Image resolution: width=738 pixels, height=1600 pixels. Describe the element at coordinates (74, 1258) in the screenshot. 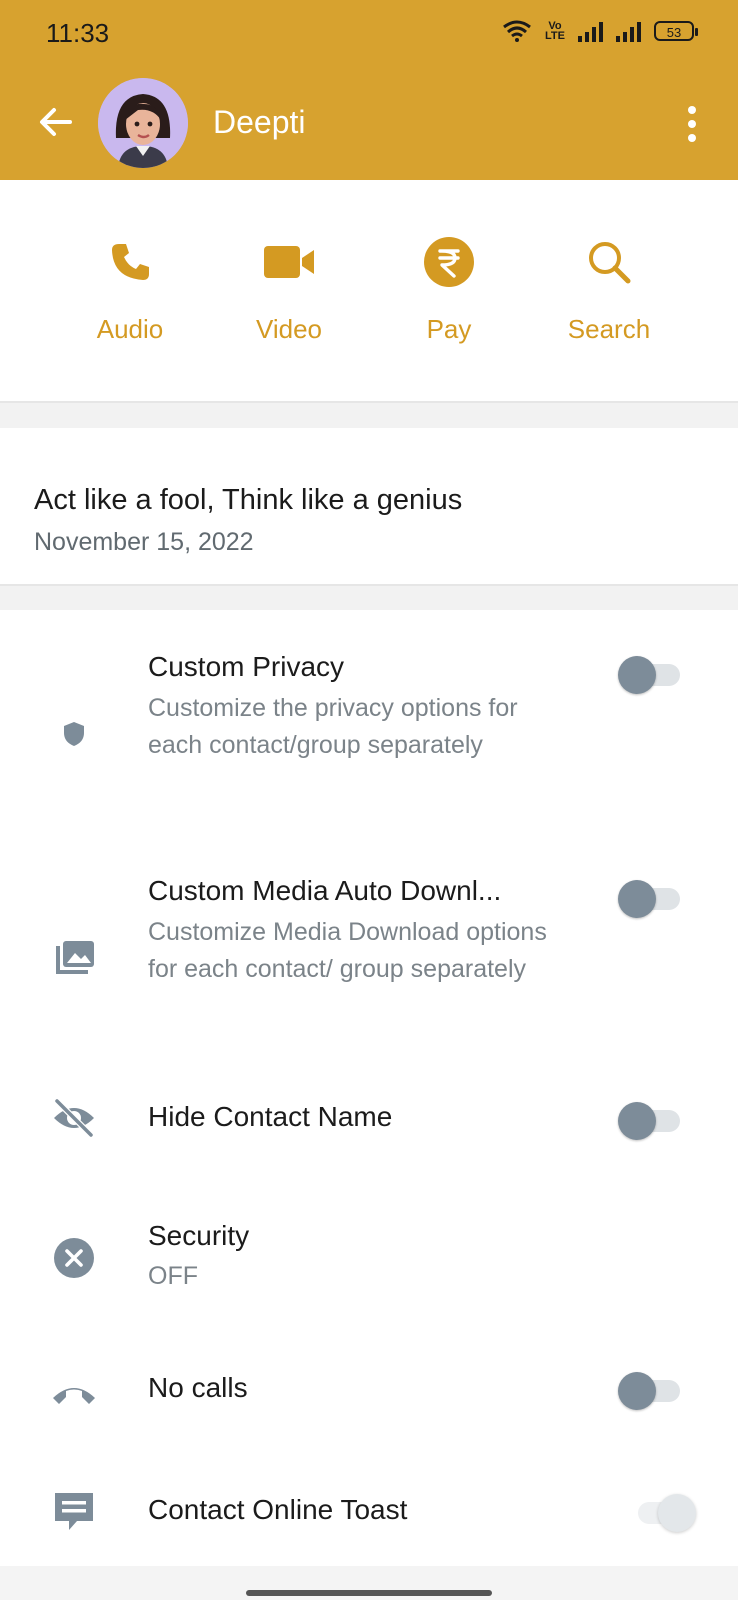

I see `close-circle-icon` at that location.